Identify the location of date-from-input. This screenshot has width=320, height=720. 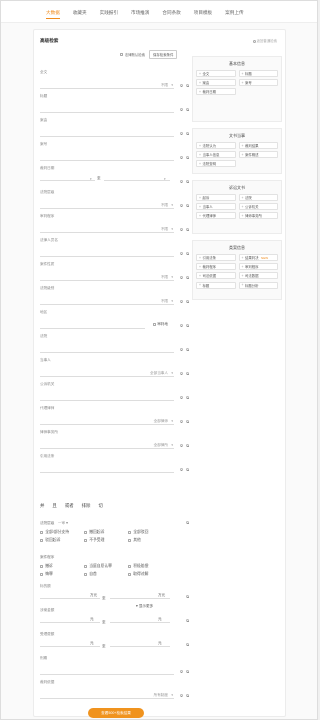
(67, 180).